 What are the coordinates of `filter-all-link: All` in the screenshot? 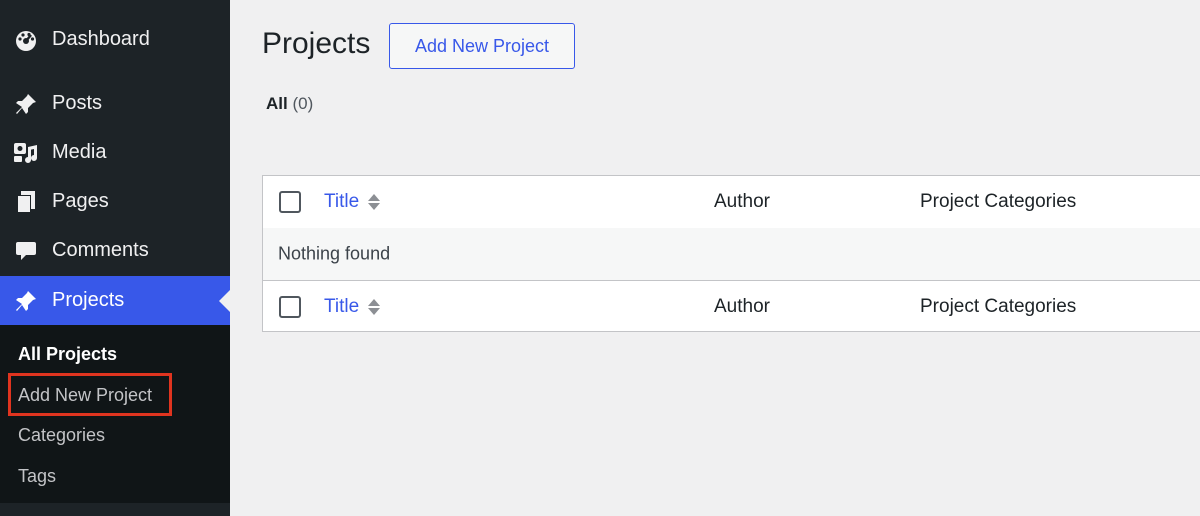 It's located at (277, 103).